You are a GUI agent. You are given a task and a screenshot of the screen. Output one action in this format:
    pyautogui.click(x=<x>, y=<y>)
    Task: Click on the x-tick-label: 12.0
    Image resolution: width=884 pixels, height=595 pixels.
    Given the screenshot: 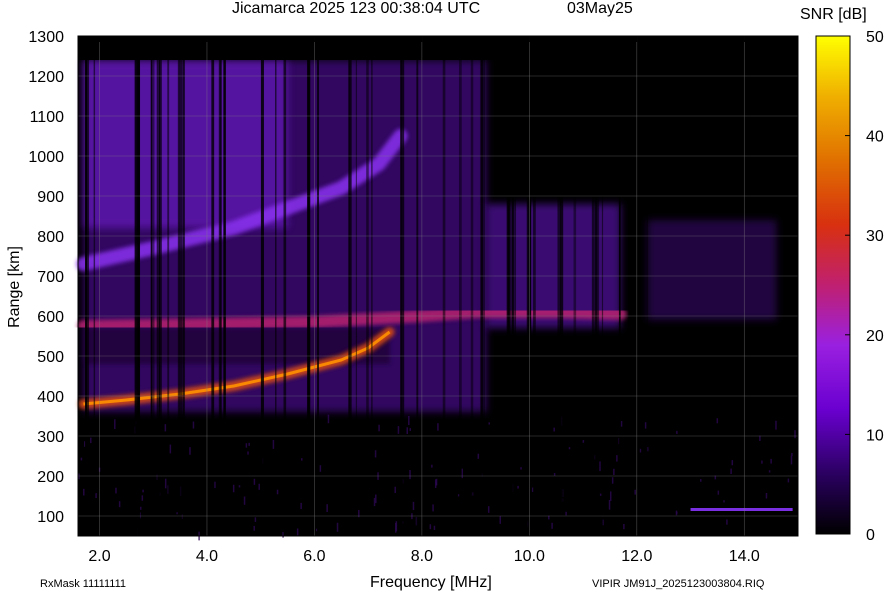 What is the action you would take?
    pyautogui.click(x=636, y=556)
    